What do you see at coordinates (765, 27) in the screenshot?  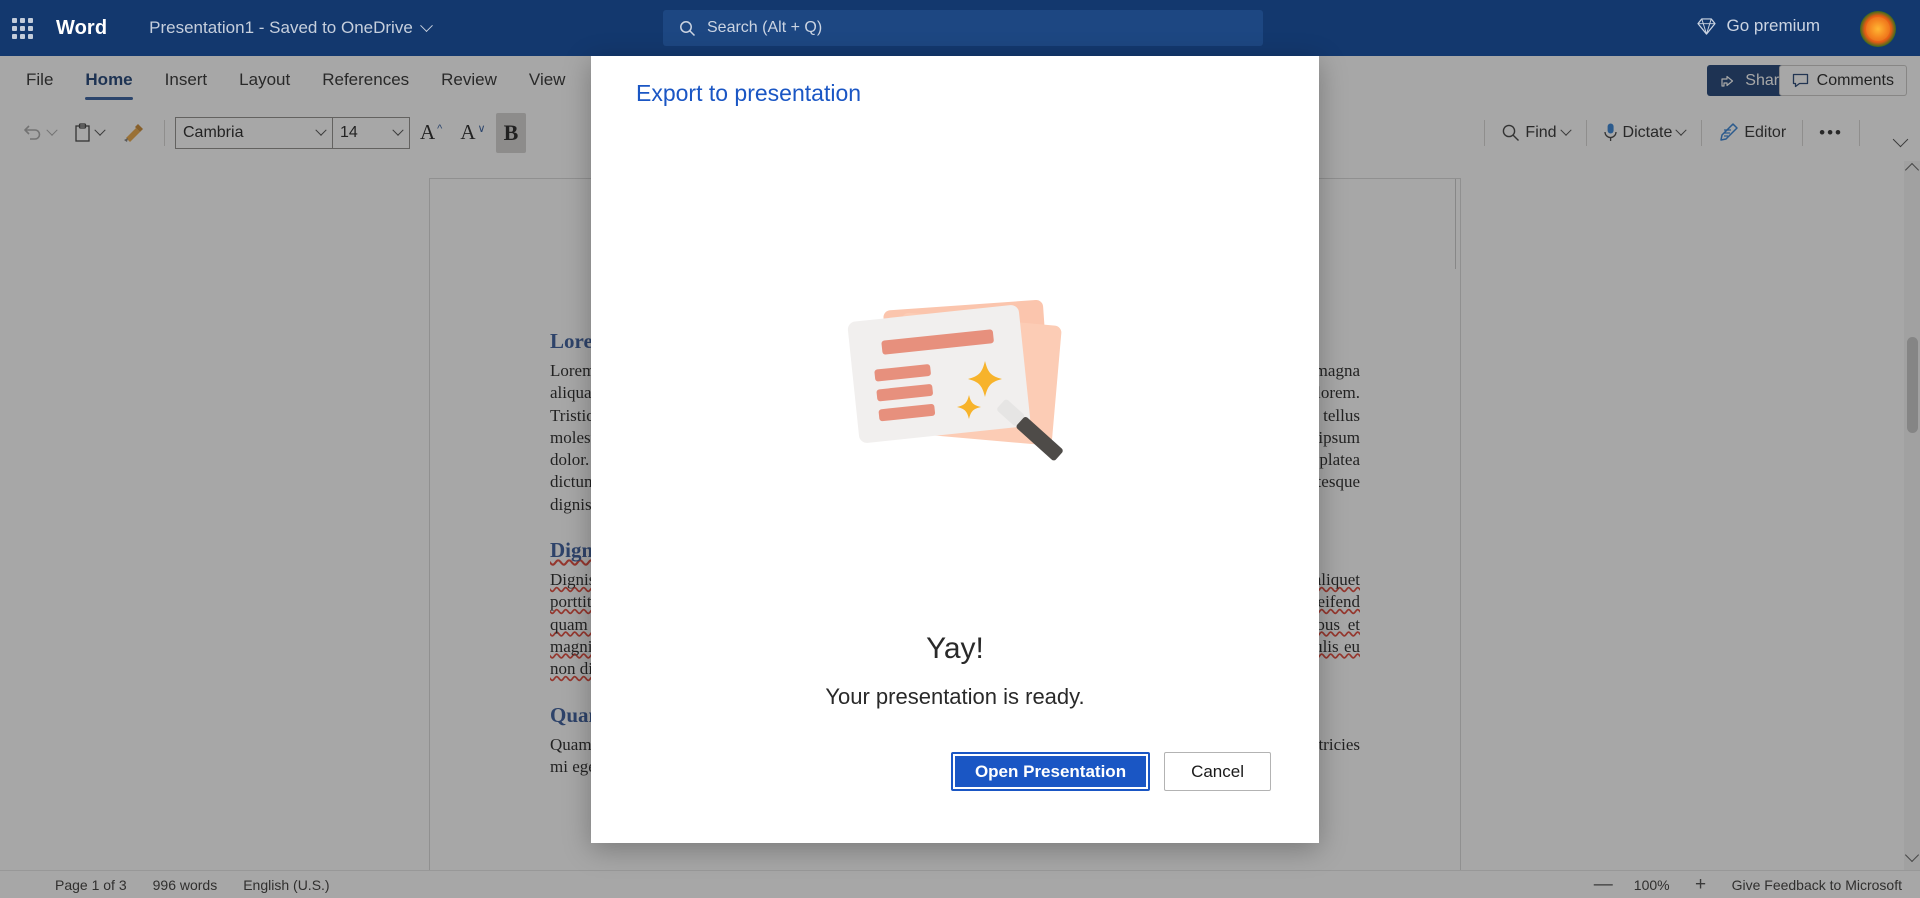 I see `search-placeholder: Search (Alt + Q)` at bounding box center [765, 27].